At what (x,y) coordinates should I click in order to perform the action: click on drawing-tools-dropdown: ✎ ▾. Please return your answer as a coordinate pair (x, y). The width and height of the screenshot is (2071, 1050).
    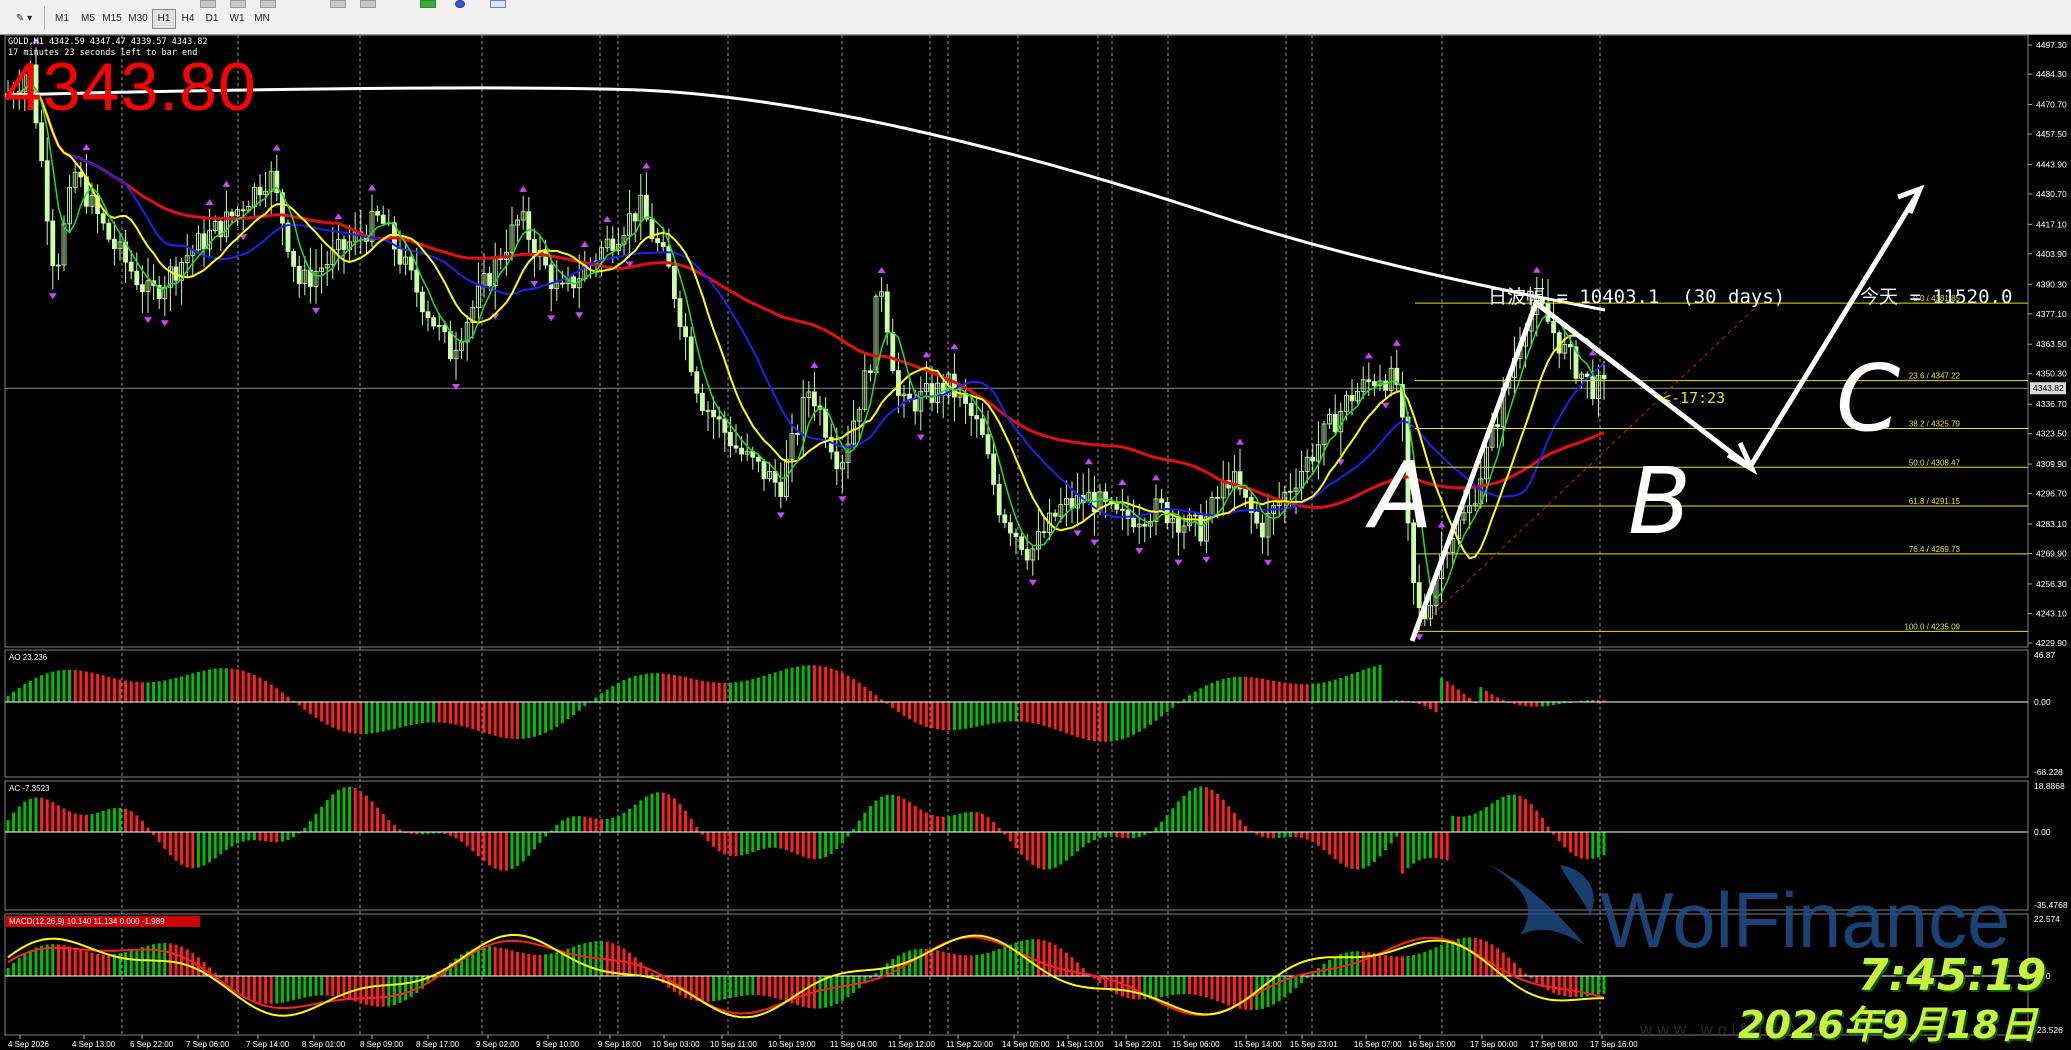
    Looking at the image, I should click on (24, 19).